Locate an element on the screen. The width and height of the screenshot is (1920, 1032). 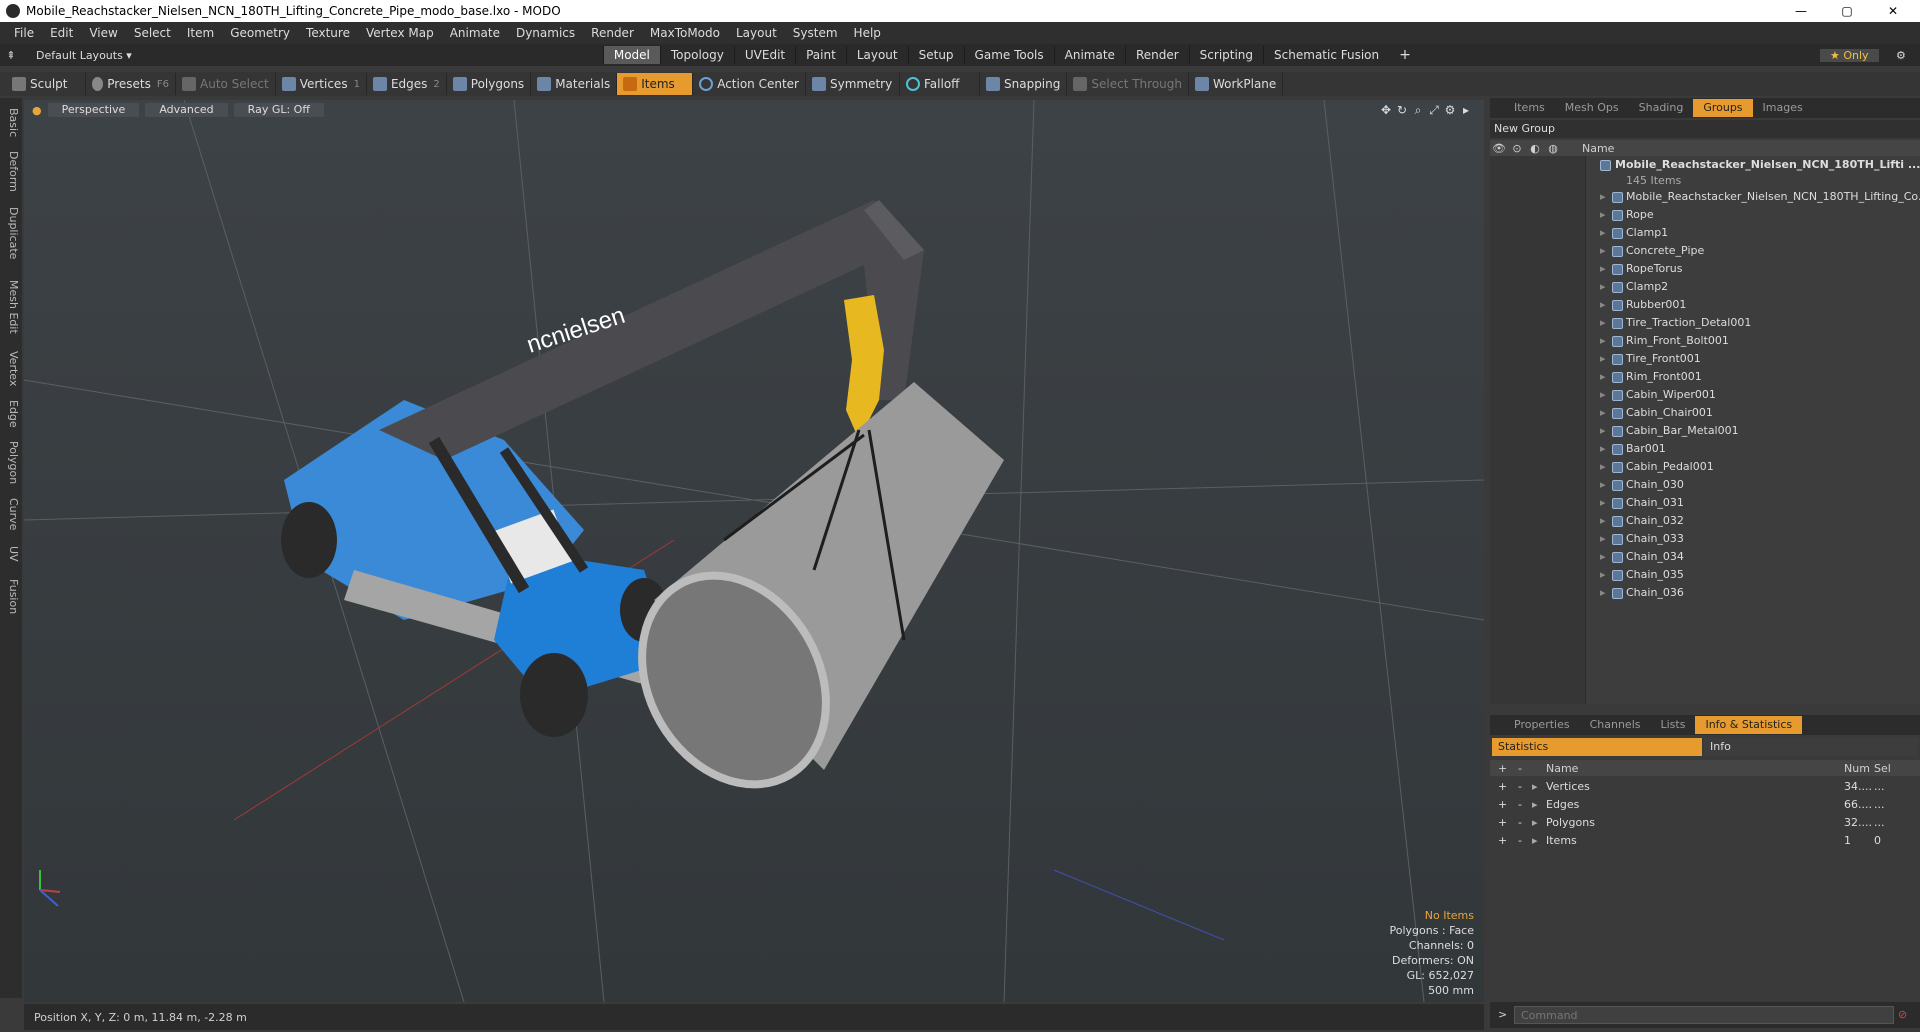
menu-layout: Layout is located at coordinates (756, 33).